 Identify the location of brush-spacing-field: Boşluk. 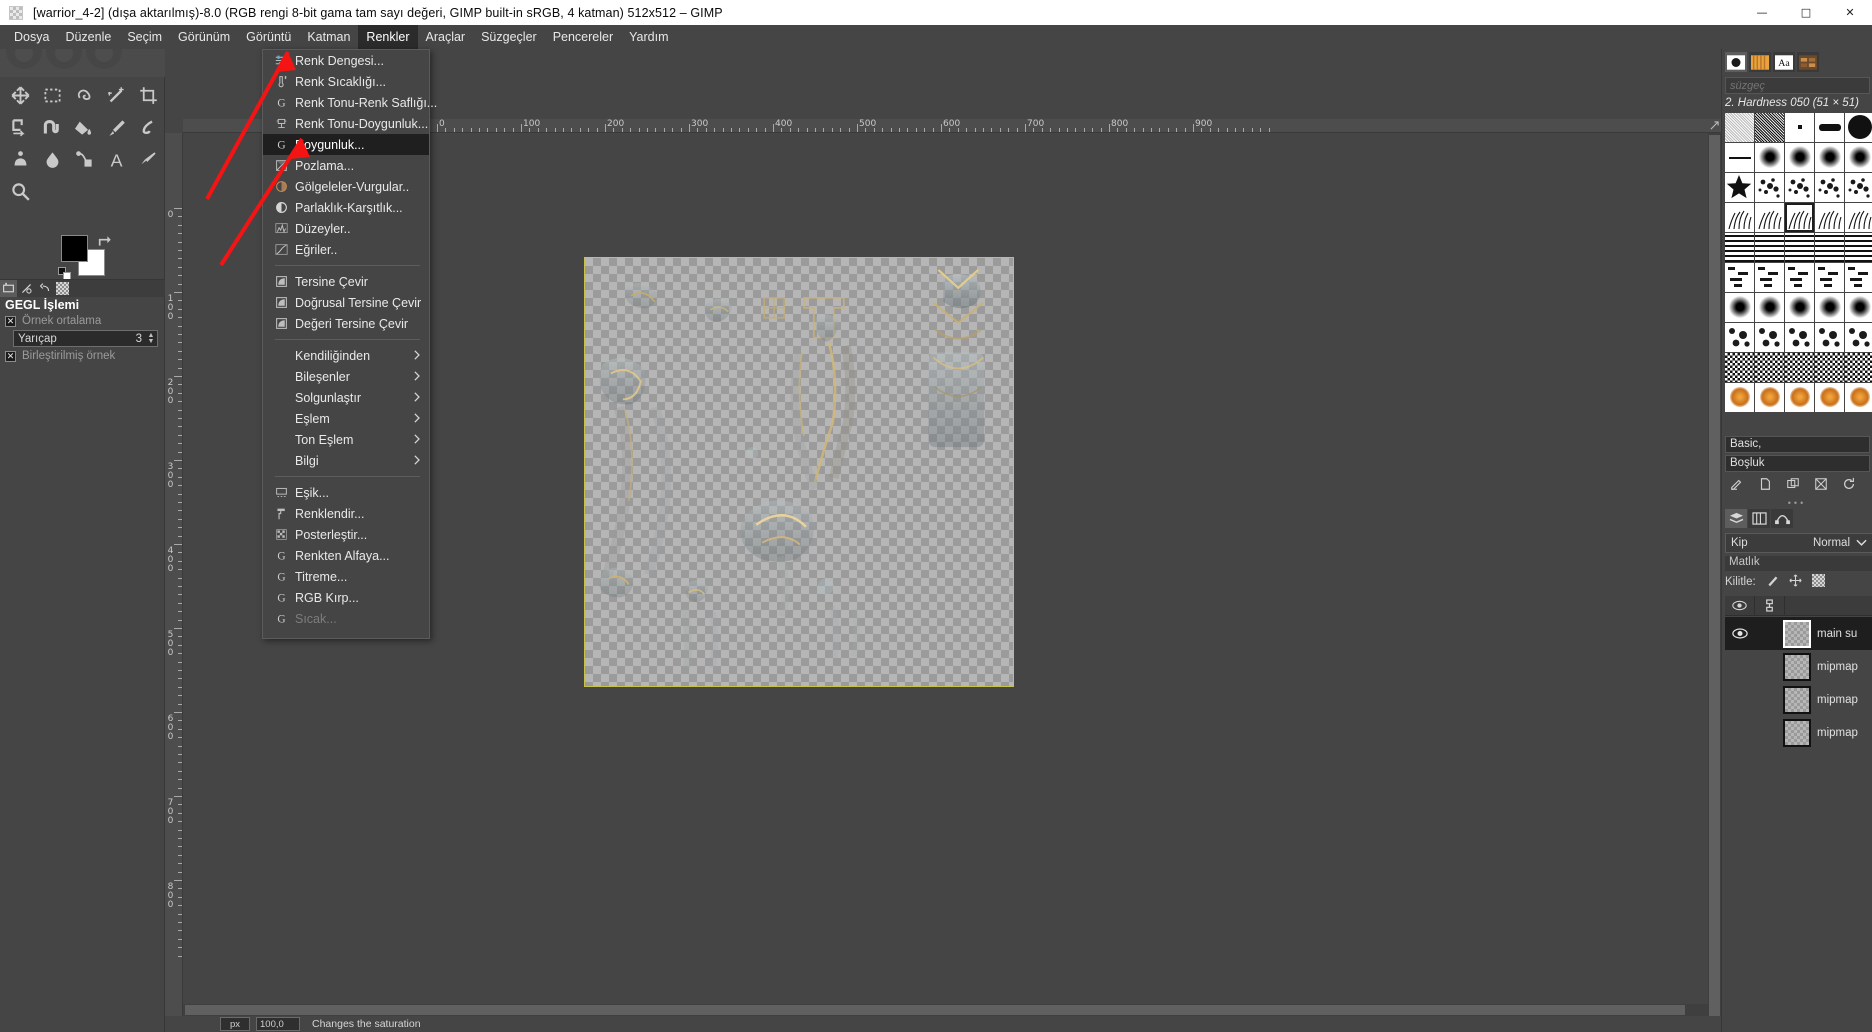
(1797, 463).